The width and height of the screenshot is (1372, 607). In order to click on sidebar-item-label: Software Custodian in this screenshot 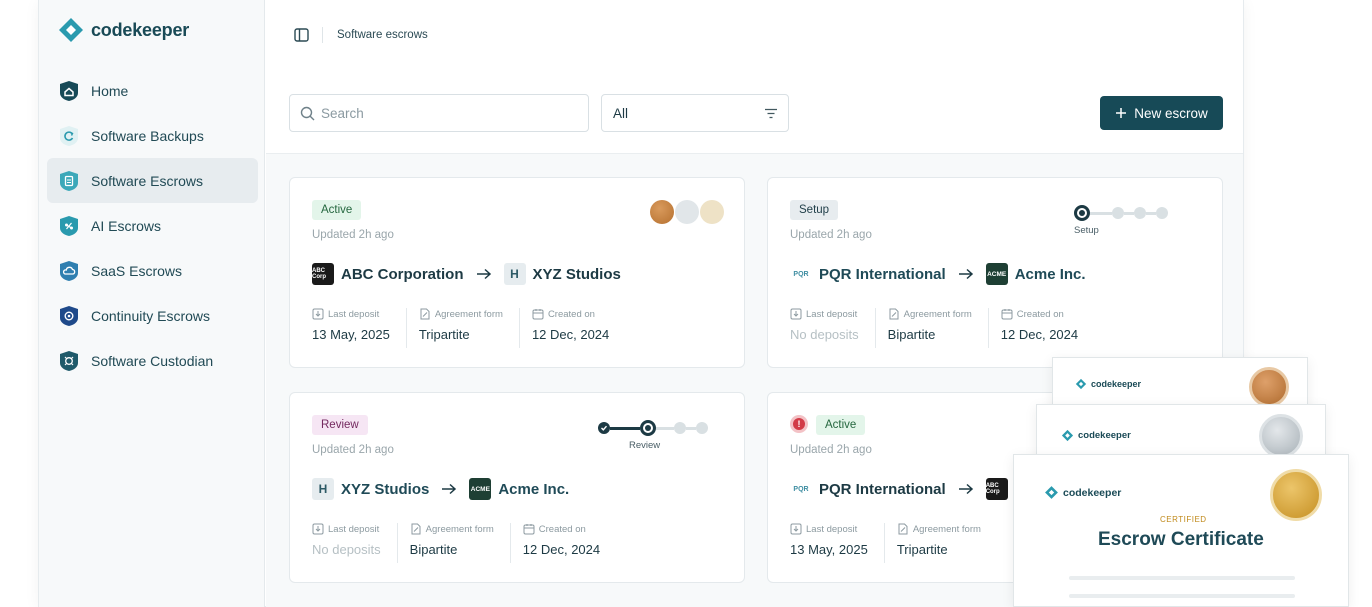, I will do `click(152, 360)`.